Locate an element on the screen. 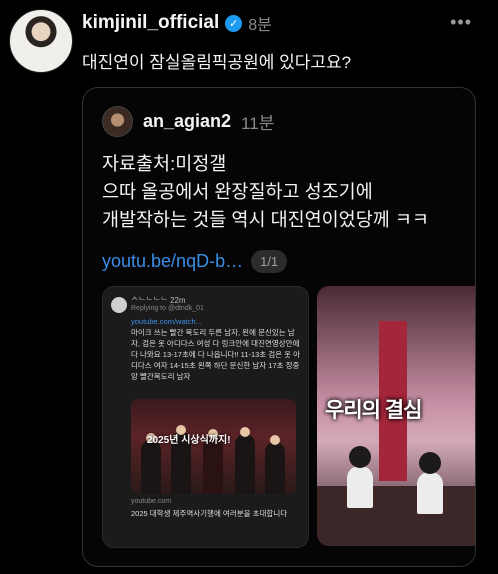 This screenshot has width=498, height=574. stage-floor is located at coordinates (396, 516).